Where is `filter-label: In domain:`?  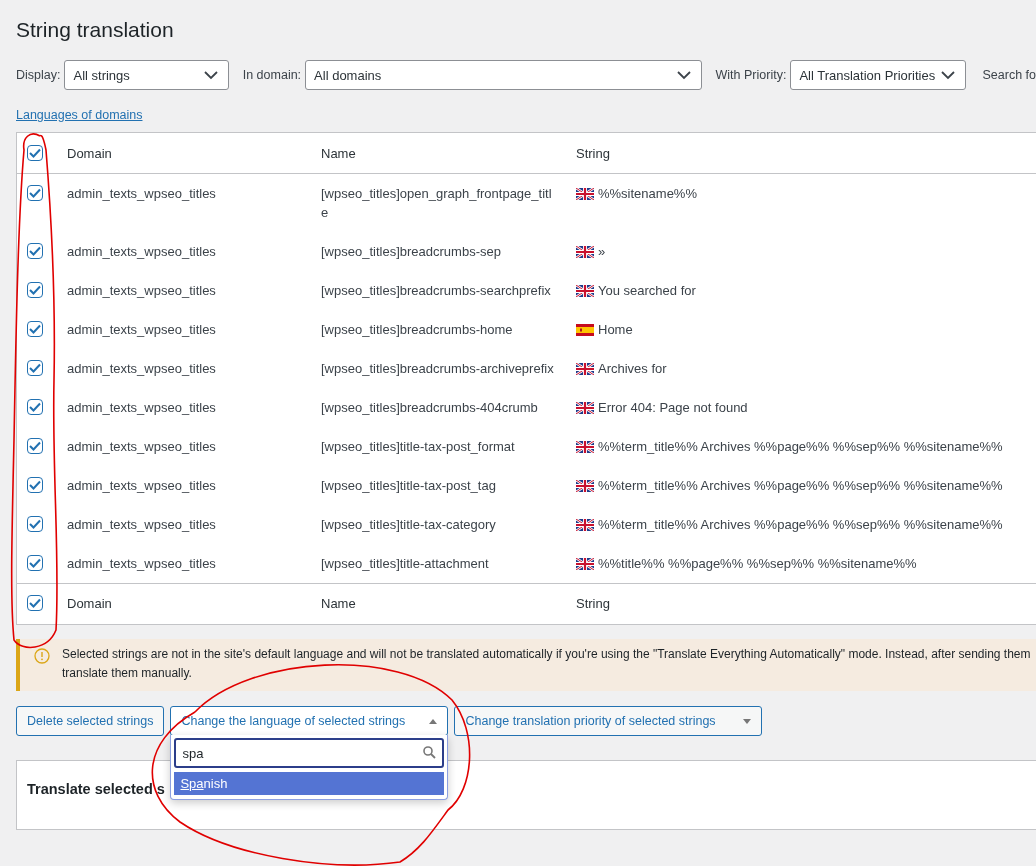 filter-label: In domain: is located at coordinates (272, 75).